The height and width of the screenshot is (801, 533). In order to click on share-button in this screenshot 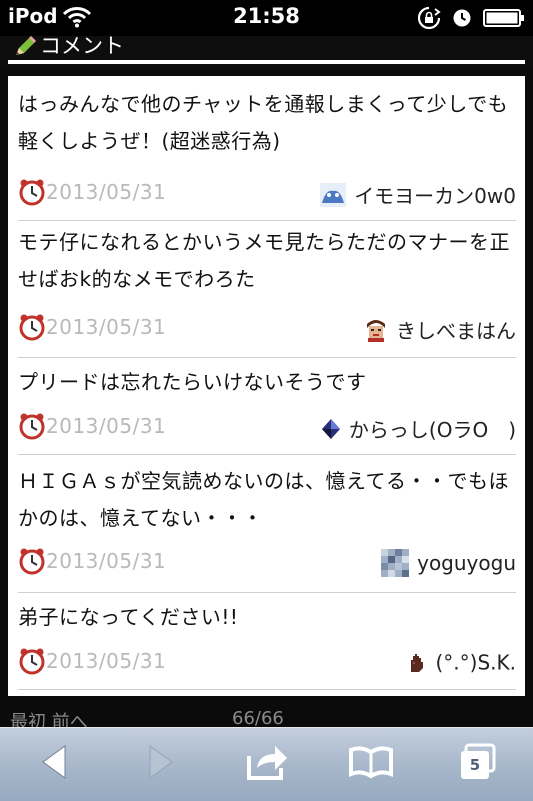, I will do `click(267, 765)`.